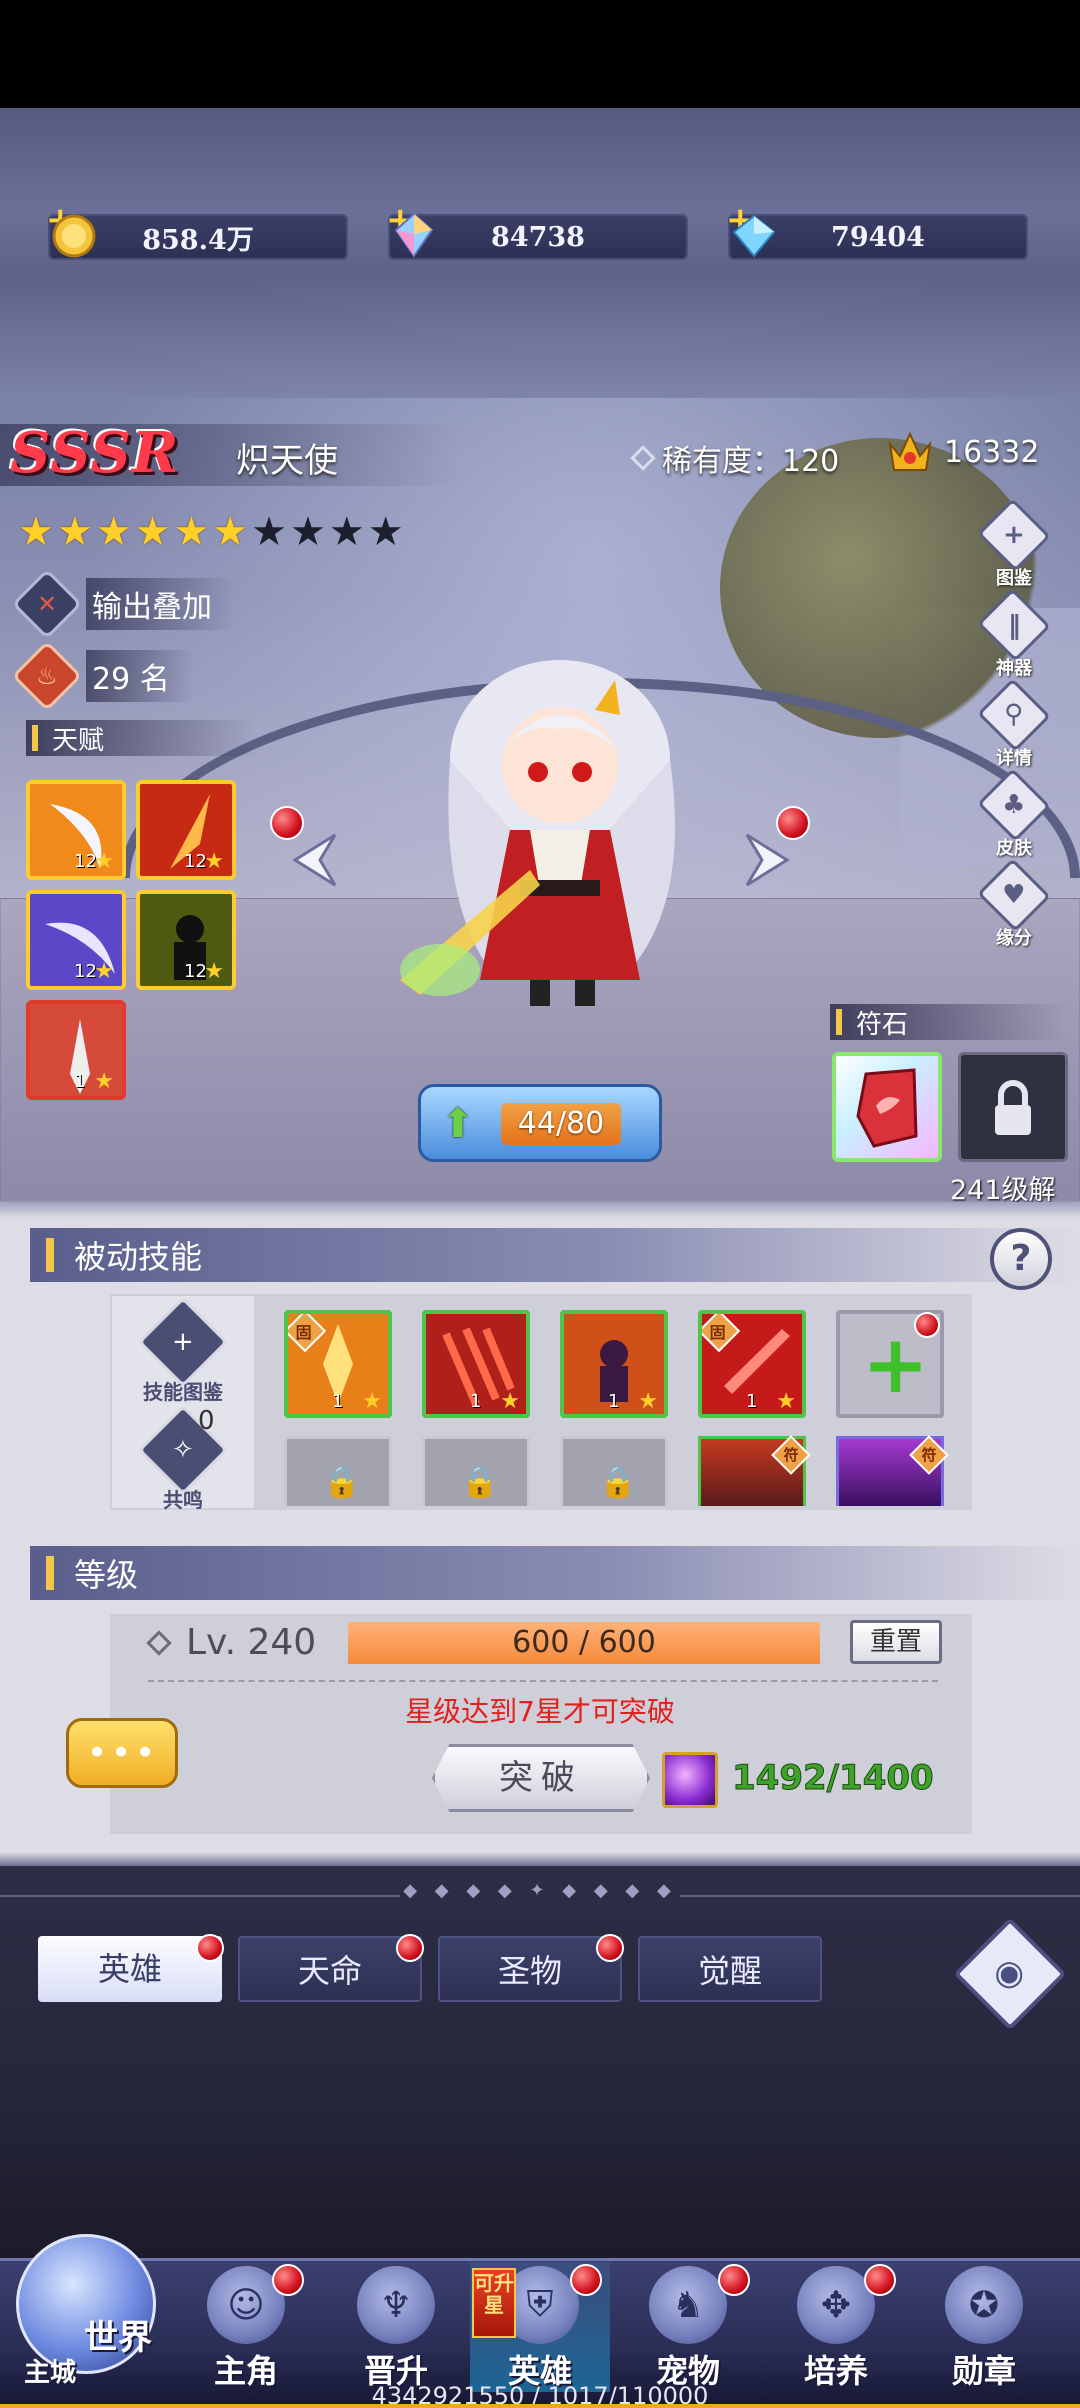 The height and width of the screenshot is (2408, 1080). Describe the element at coordinates (76, 1050) in the screenshot. I see `talent-slot: 1 ★` at that location.